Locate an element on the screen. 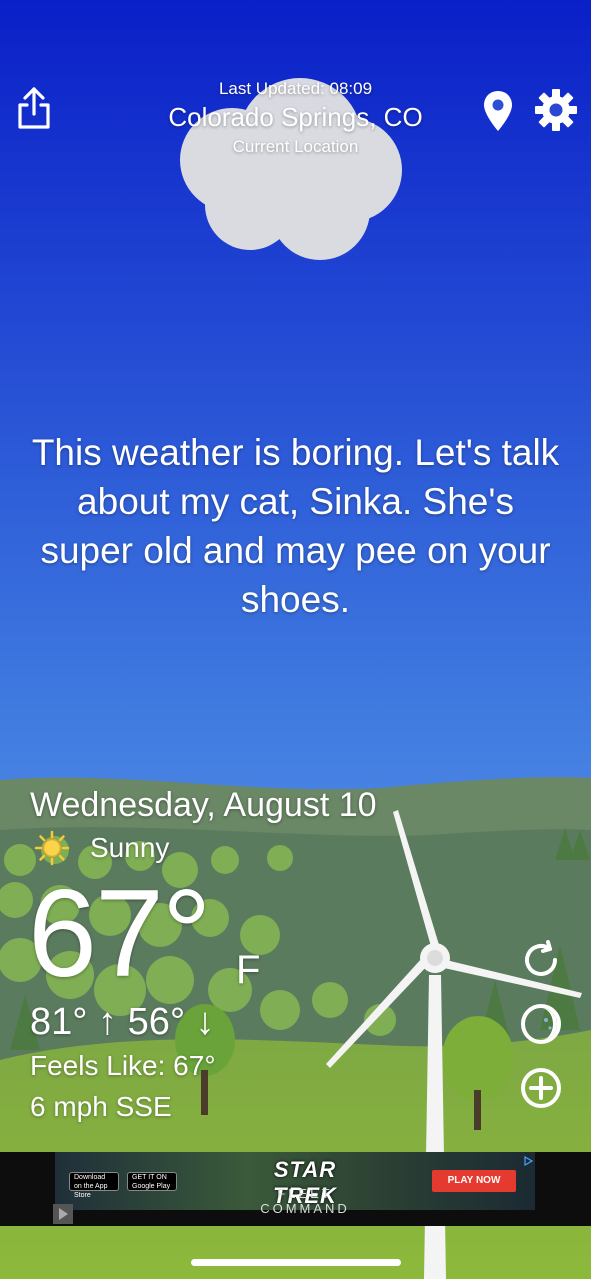 This screenshot has height=1279, width=591. add-icon is located at coordinates (541, 1088).